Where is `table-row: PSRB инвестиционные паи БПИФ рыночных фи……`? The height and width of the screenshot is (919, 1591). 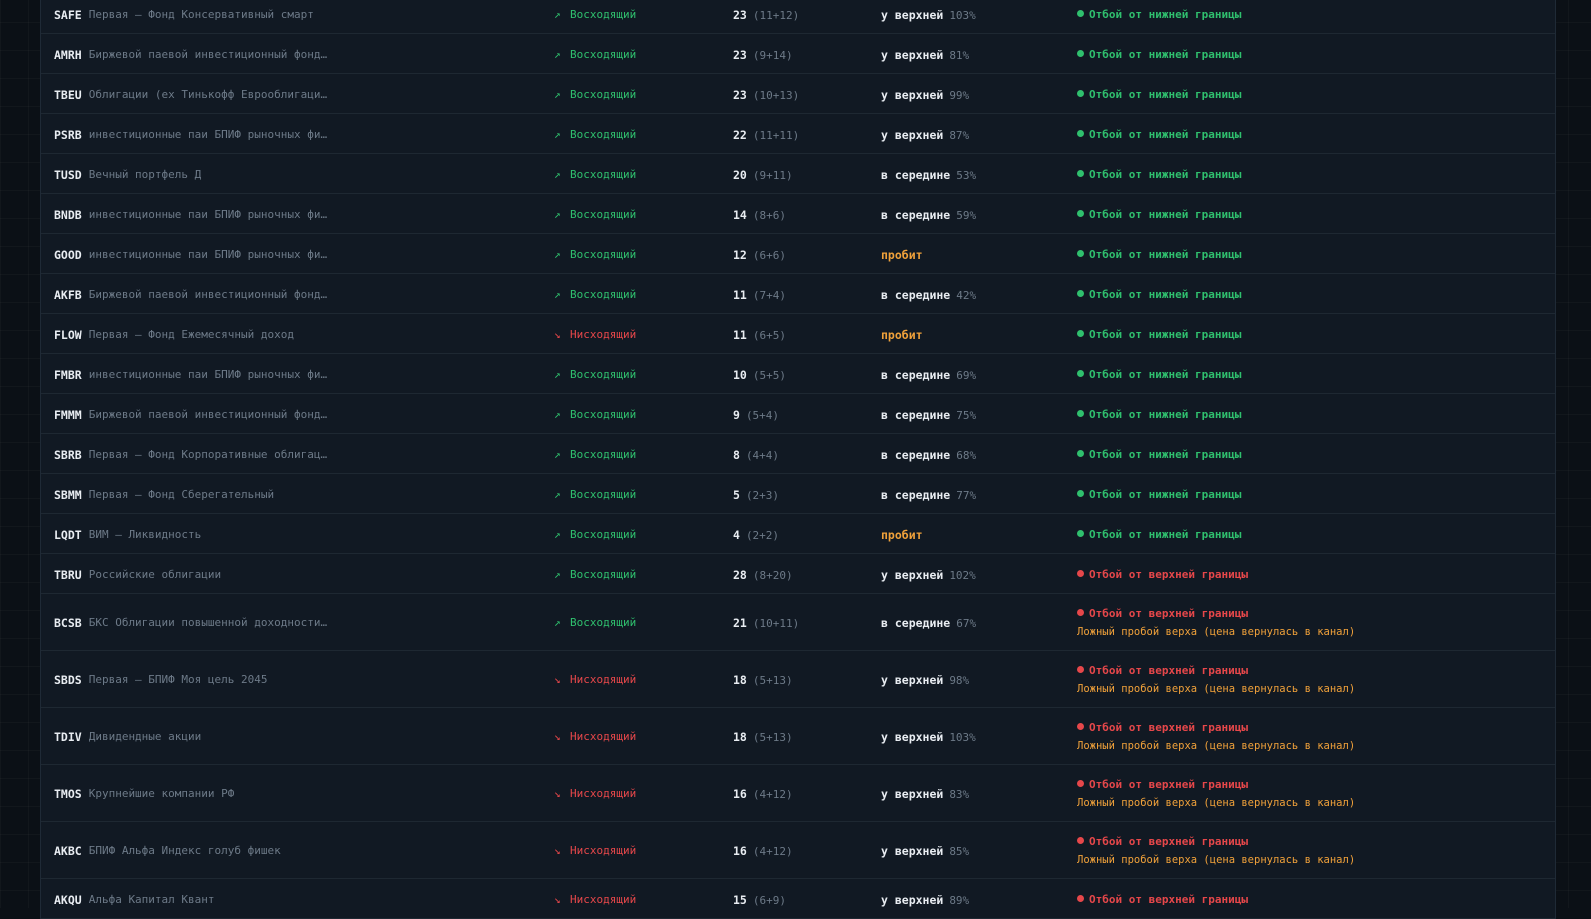
table-row: PSRB инвестиционные паи БПИФ рыночных фи…… is located at coordinates (798, 134).